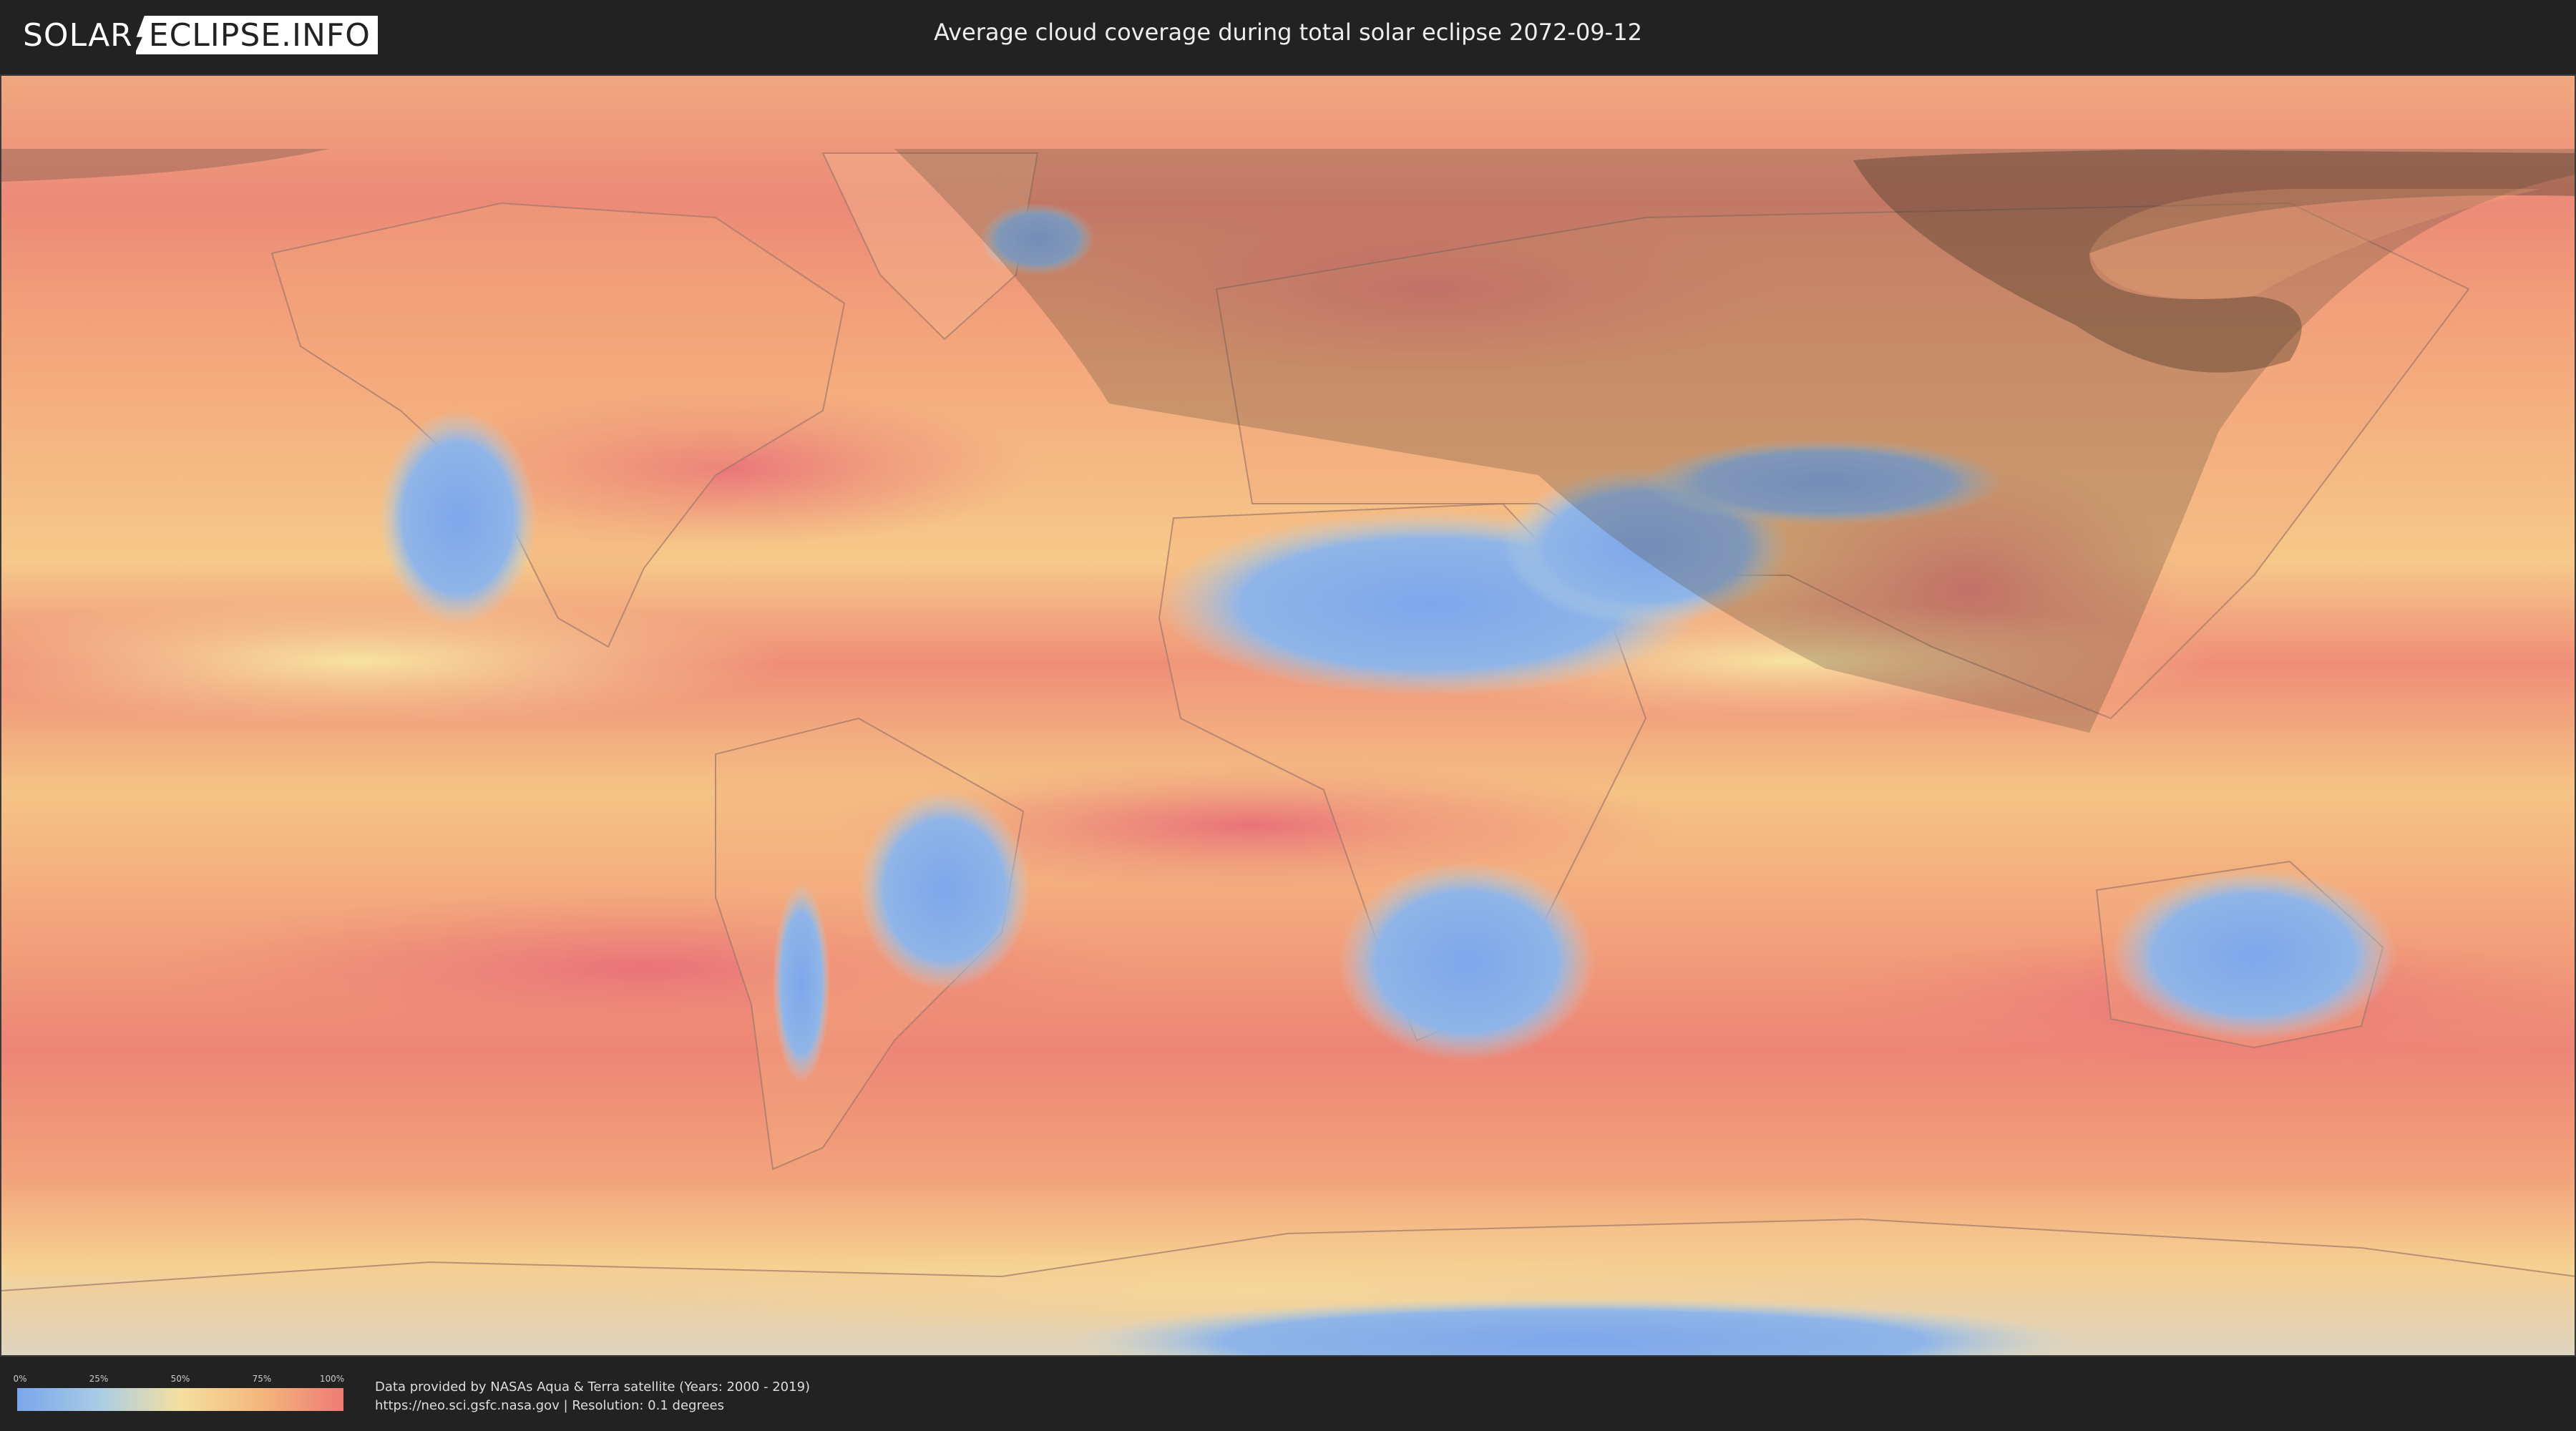 This screenshot has height=1431, width=2576. What do you see at coordinates (20, 1379) in the screenshot?
I see `legend-tick-0: 0%` at bounding box center [20, 1379].